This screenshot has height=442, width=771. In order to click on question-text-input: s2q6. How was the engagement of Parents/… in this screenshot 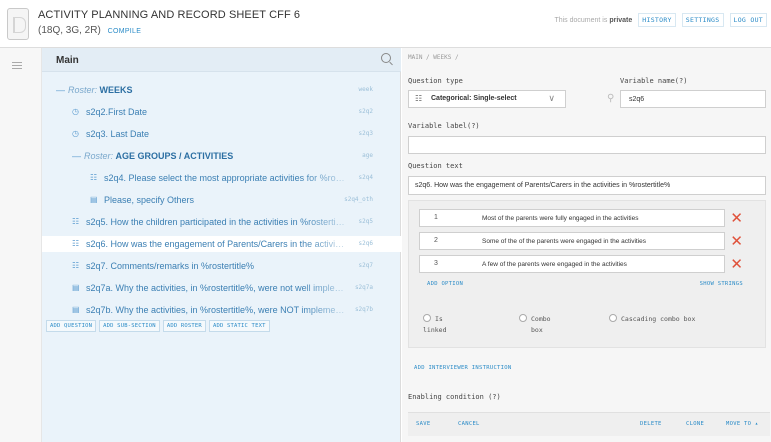, I will do `click(587, 185)`.